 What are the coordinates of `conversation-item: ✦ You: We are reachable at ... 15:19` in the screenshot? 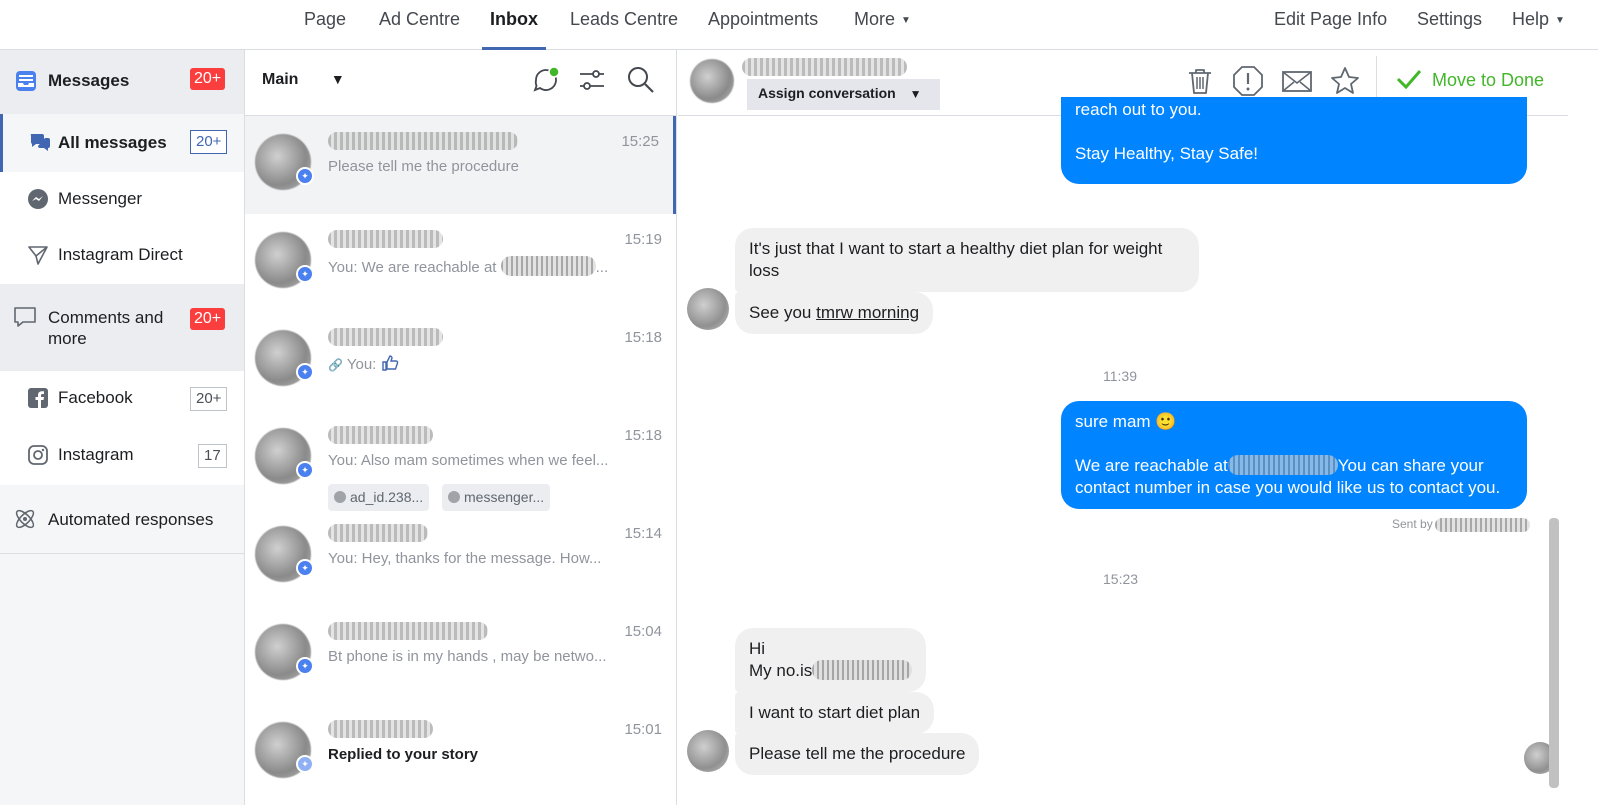 It's located at (460, 263).